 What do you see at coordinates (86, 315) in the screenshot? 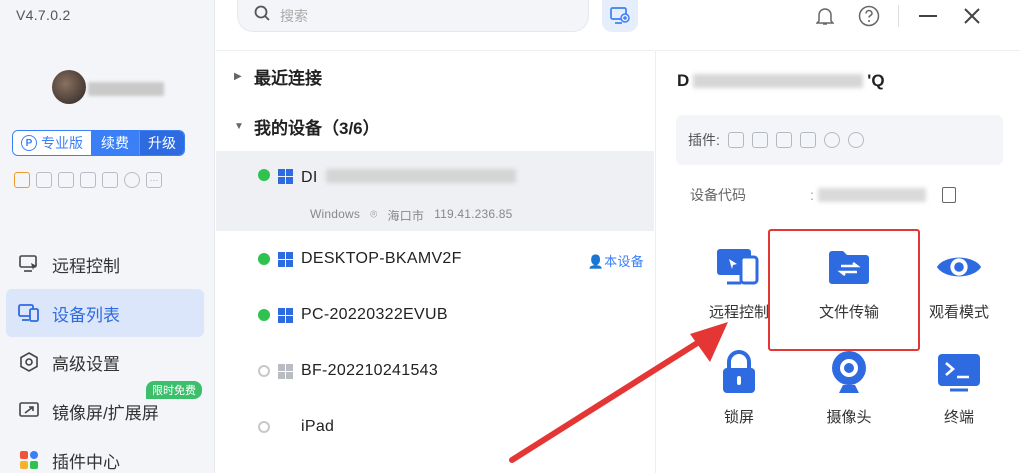
I see `sidebar-item-label: 设备列表` at bounding box center [86, 315].